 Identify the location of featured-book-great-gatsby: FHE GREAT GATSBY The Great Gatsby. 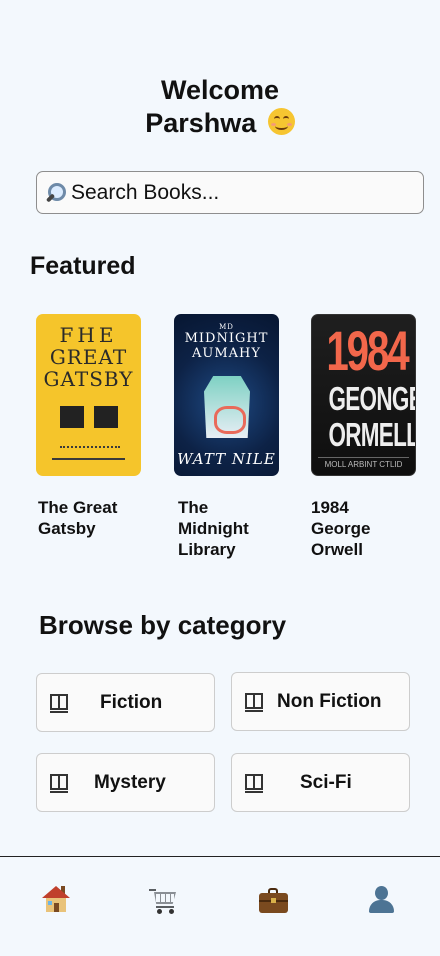
(89, 426).